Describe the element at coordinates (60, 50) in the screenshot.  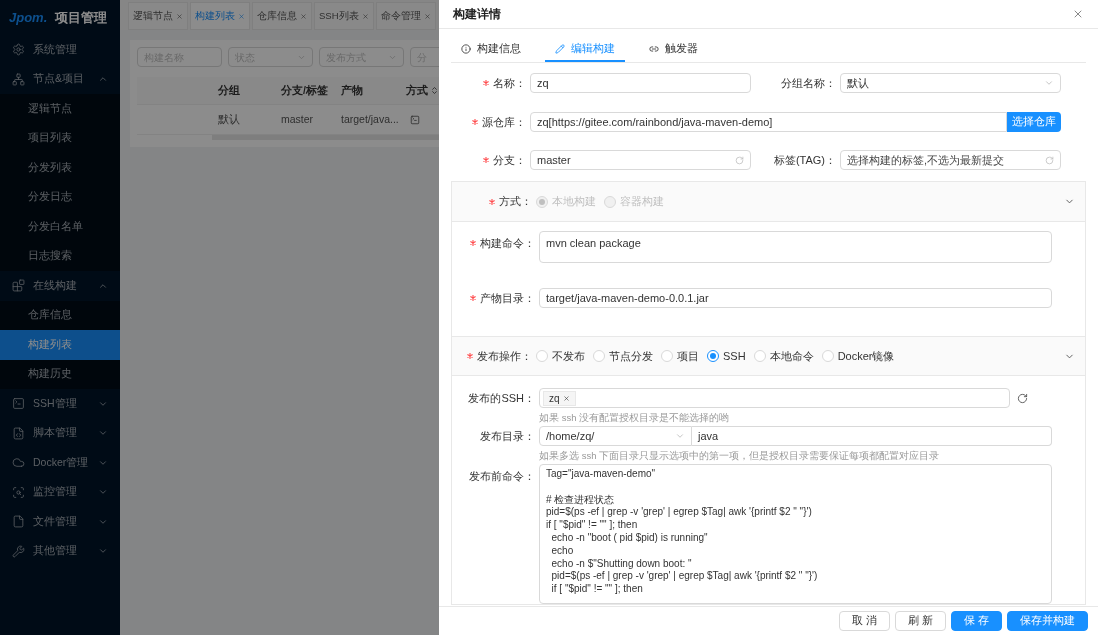
I see `sidebar-item: 系统管理` at that location.